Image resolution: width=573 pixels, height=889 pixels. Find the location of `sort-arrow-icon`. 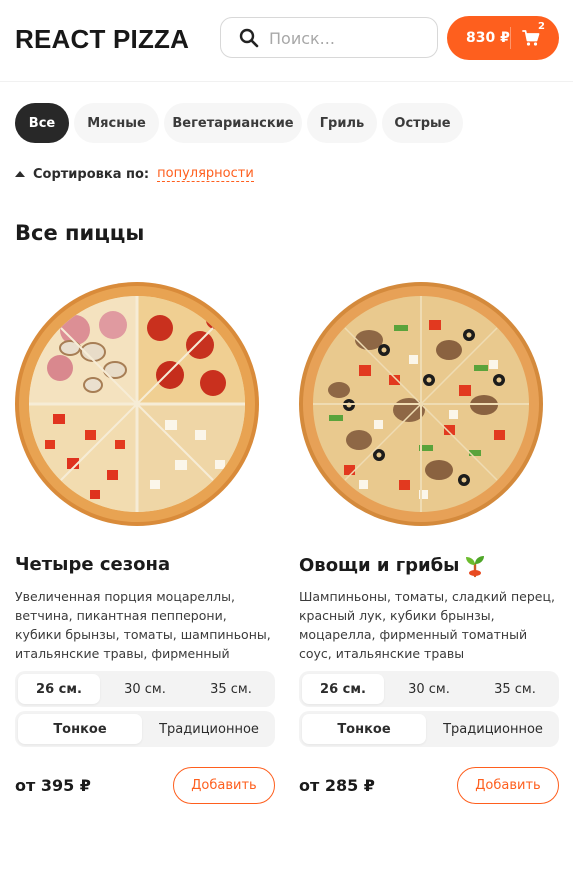

sort-arrow-icon is located at coordinates (20, 174).